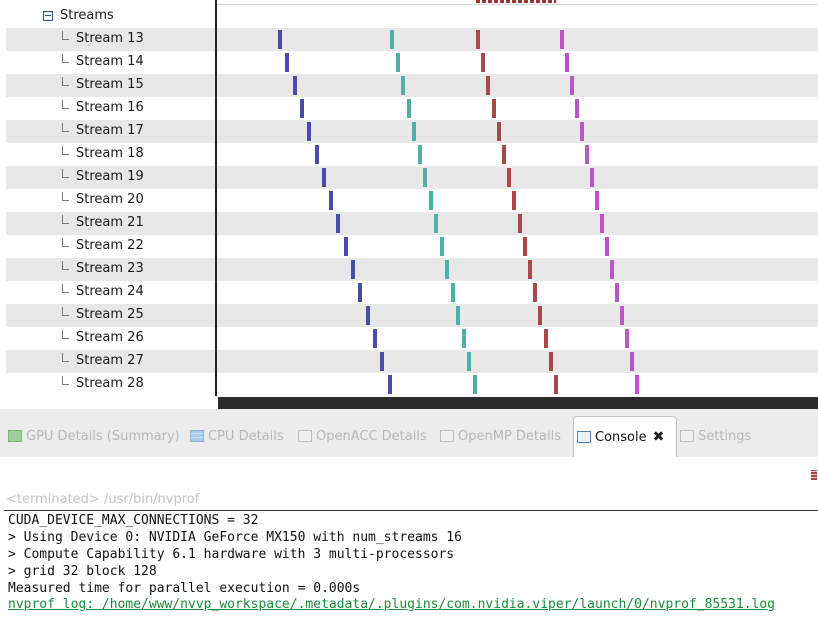 Image resolution: width=818 pixels, height=618 pixels. What do you see at coordinates (715, 436) in the screenshot?
I see `tab-settings: Settings` at bounding box center [715, 436].